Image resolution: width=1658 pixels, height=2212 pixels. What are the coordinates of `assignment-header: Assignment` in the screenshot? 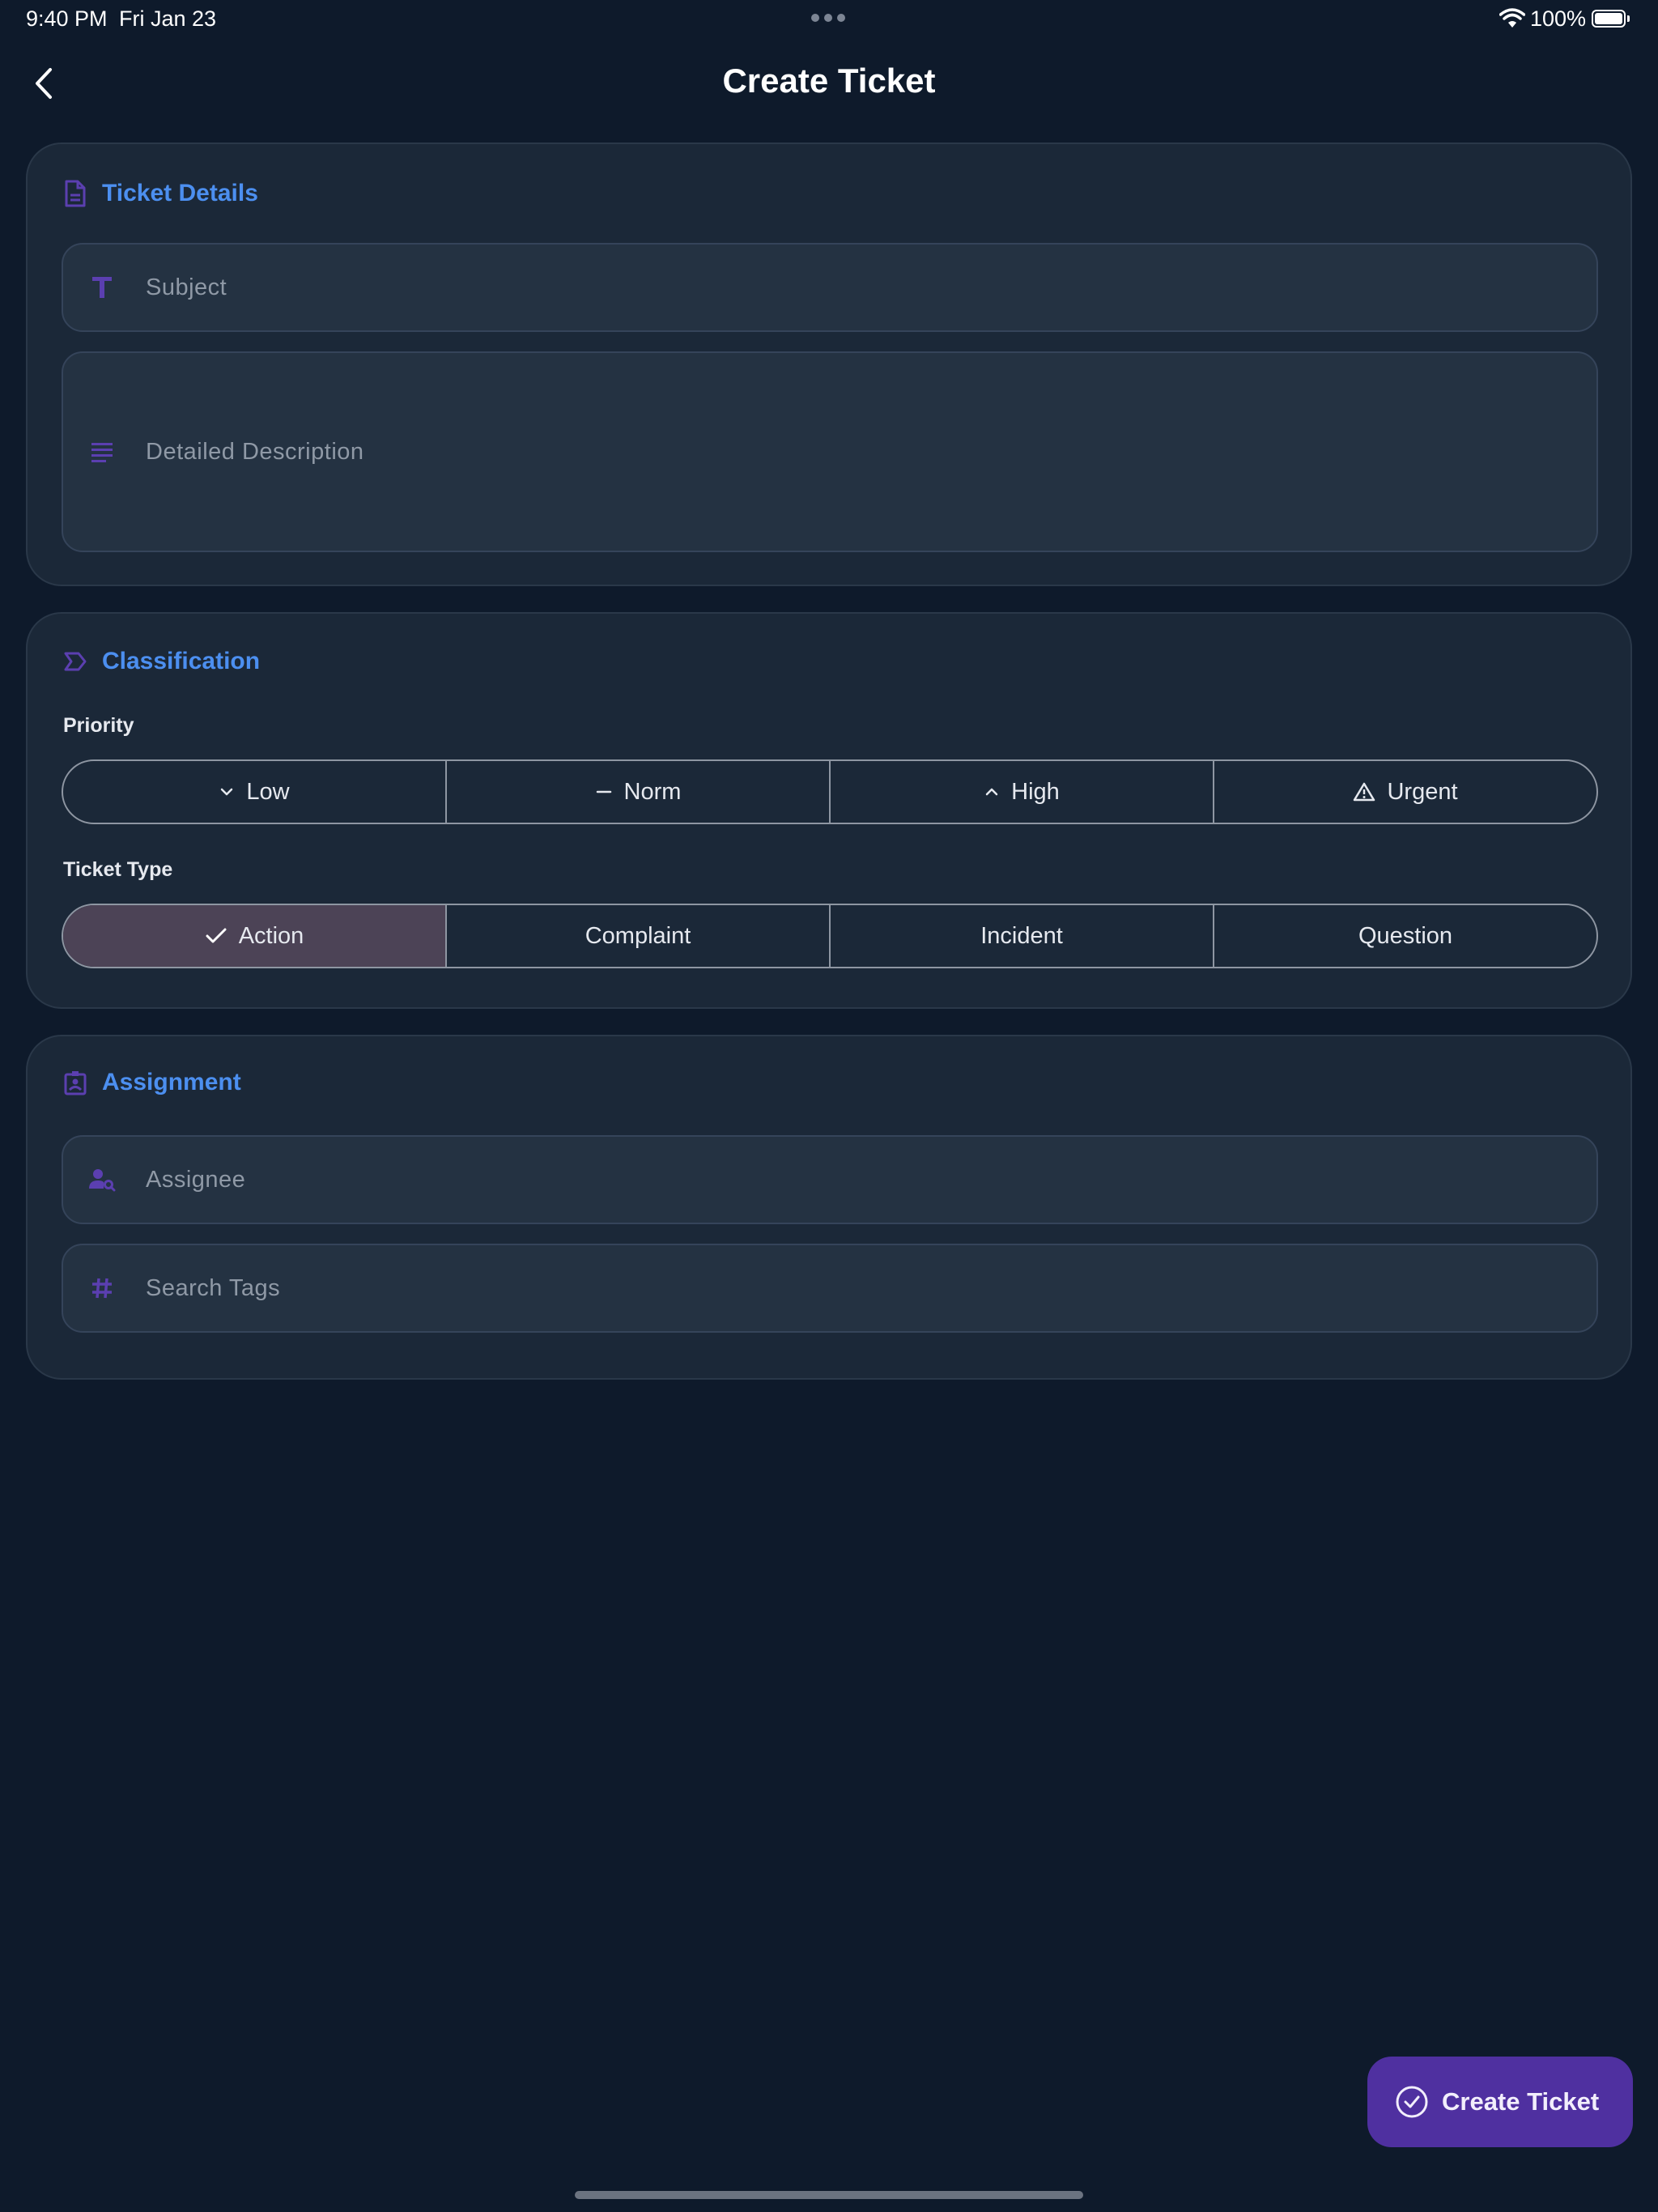 It's located at (152, 1082).